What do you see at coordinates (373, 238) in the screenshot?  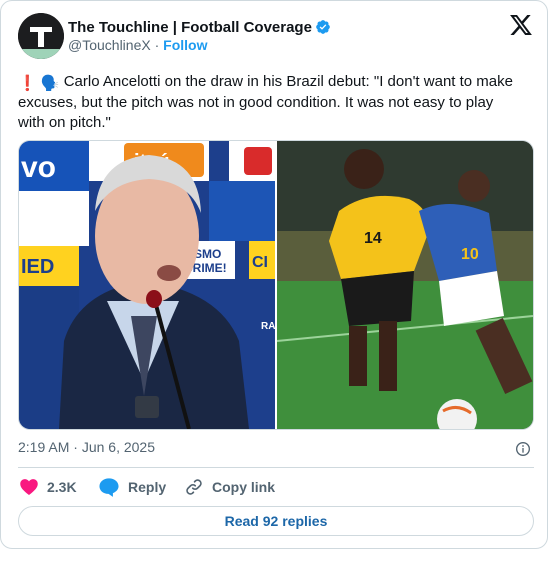 I see `shirt-number-14: 14` at bounding box center [373, 238].